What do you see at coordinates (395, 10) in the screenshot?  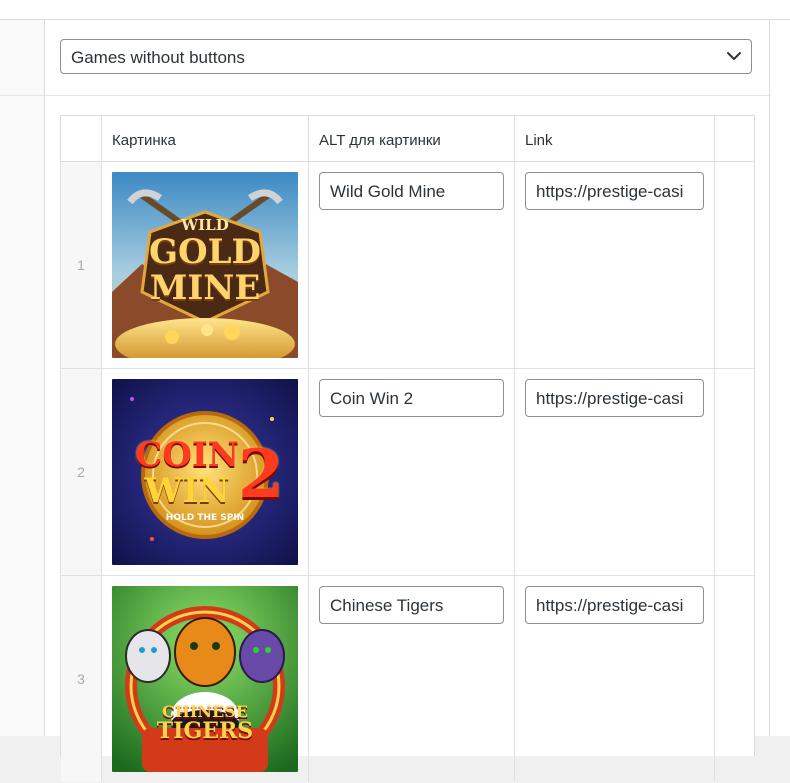 I see `top-bar` at bounding box center [395, 10].